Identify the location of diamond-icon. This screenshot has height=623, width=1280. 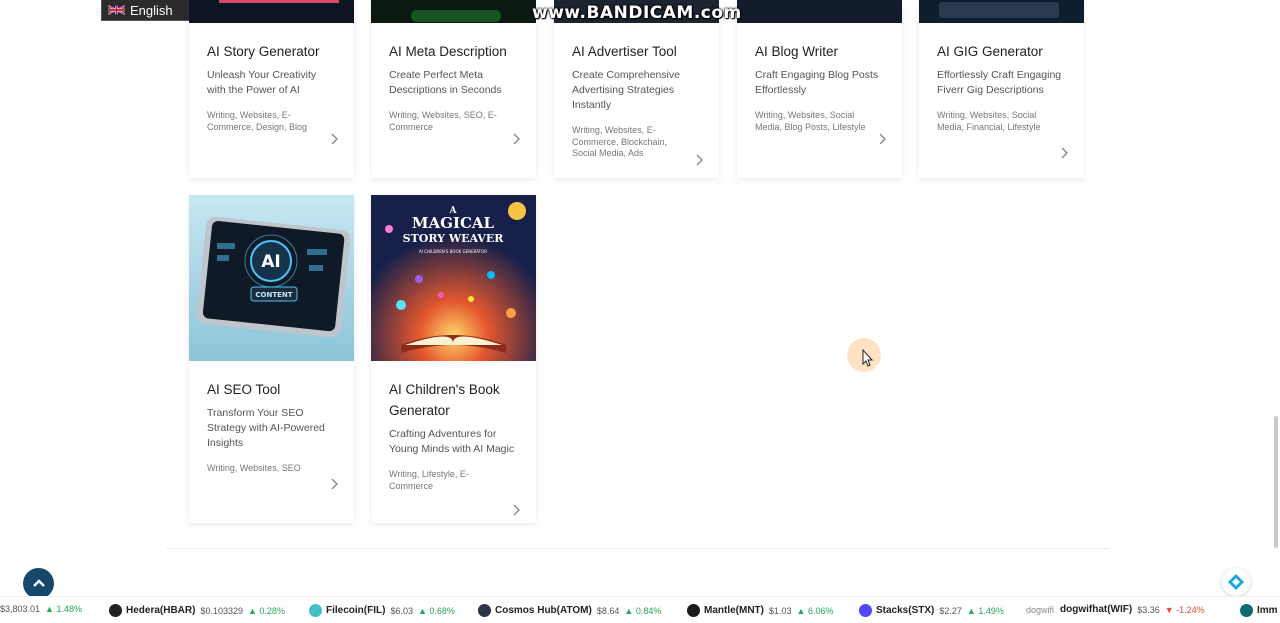
(1236, 582).